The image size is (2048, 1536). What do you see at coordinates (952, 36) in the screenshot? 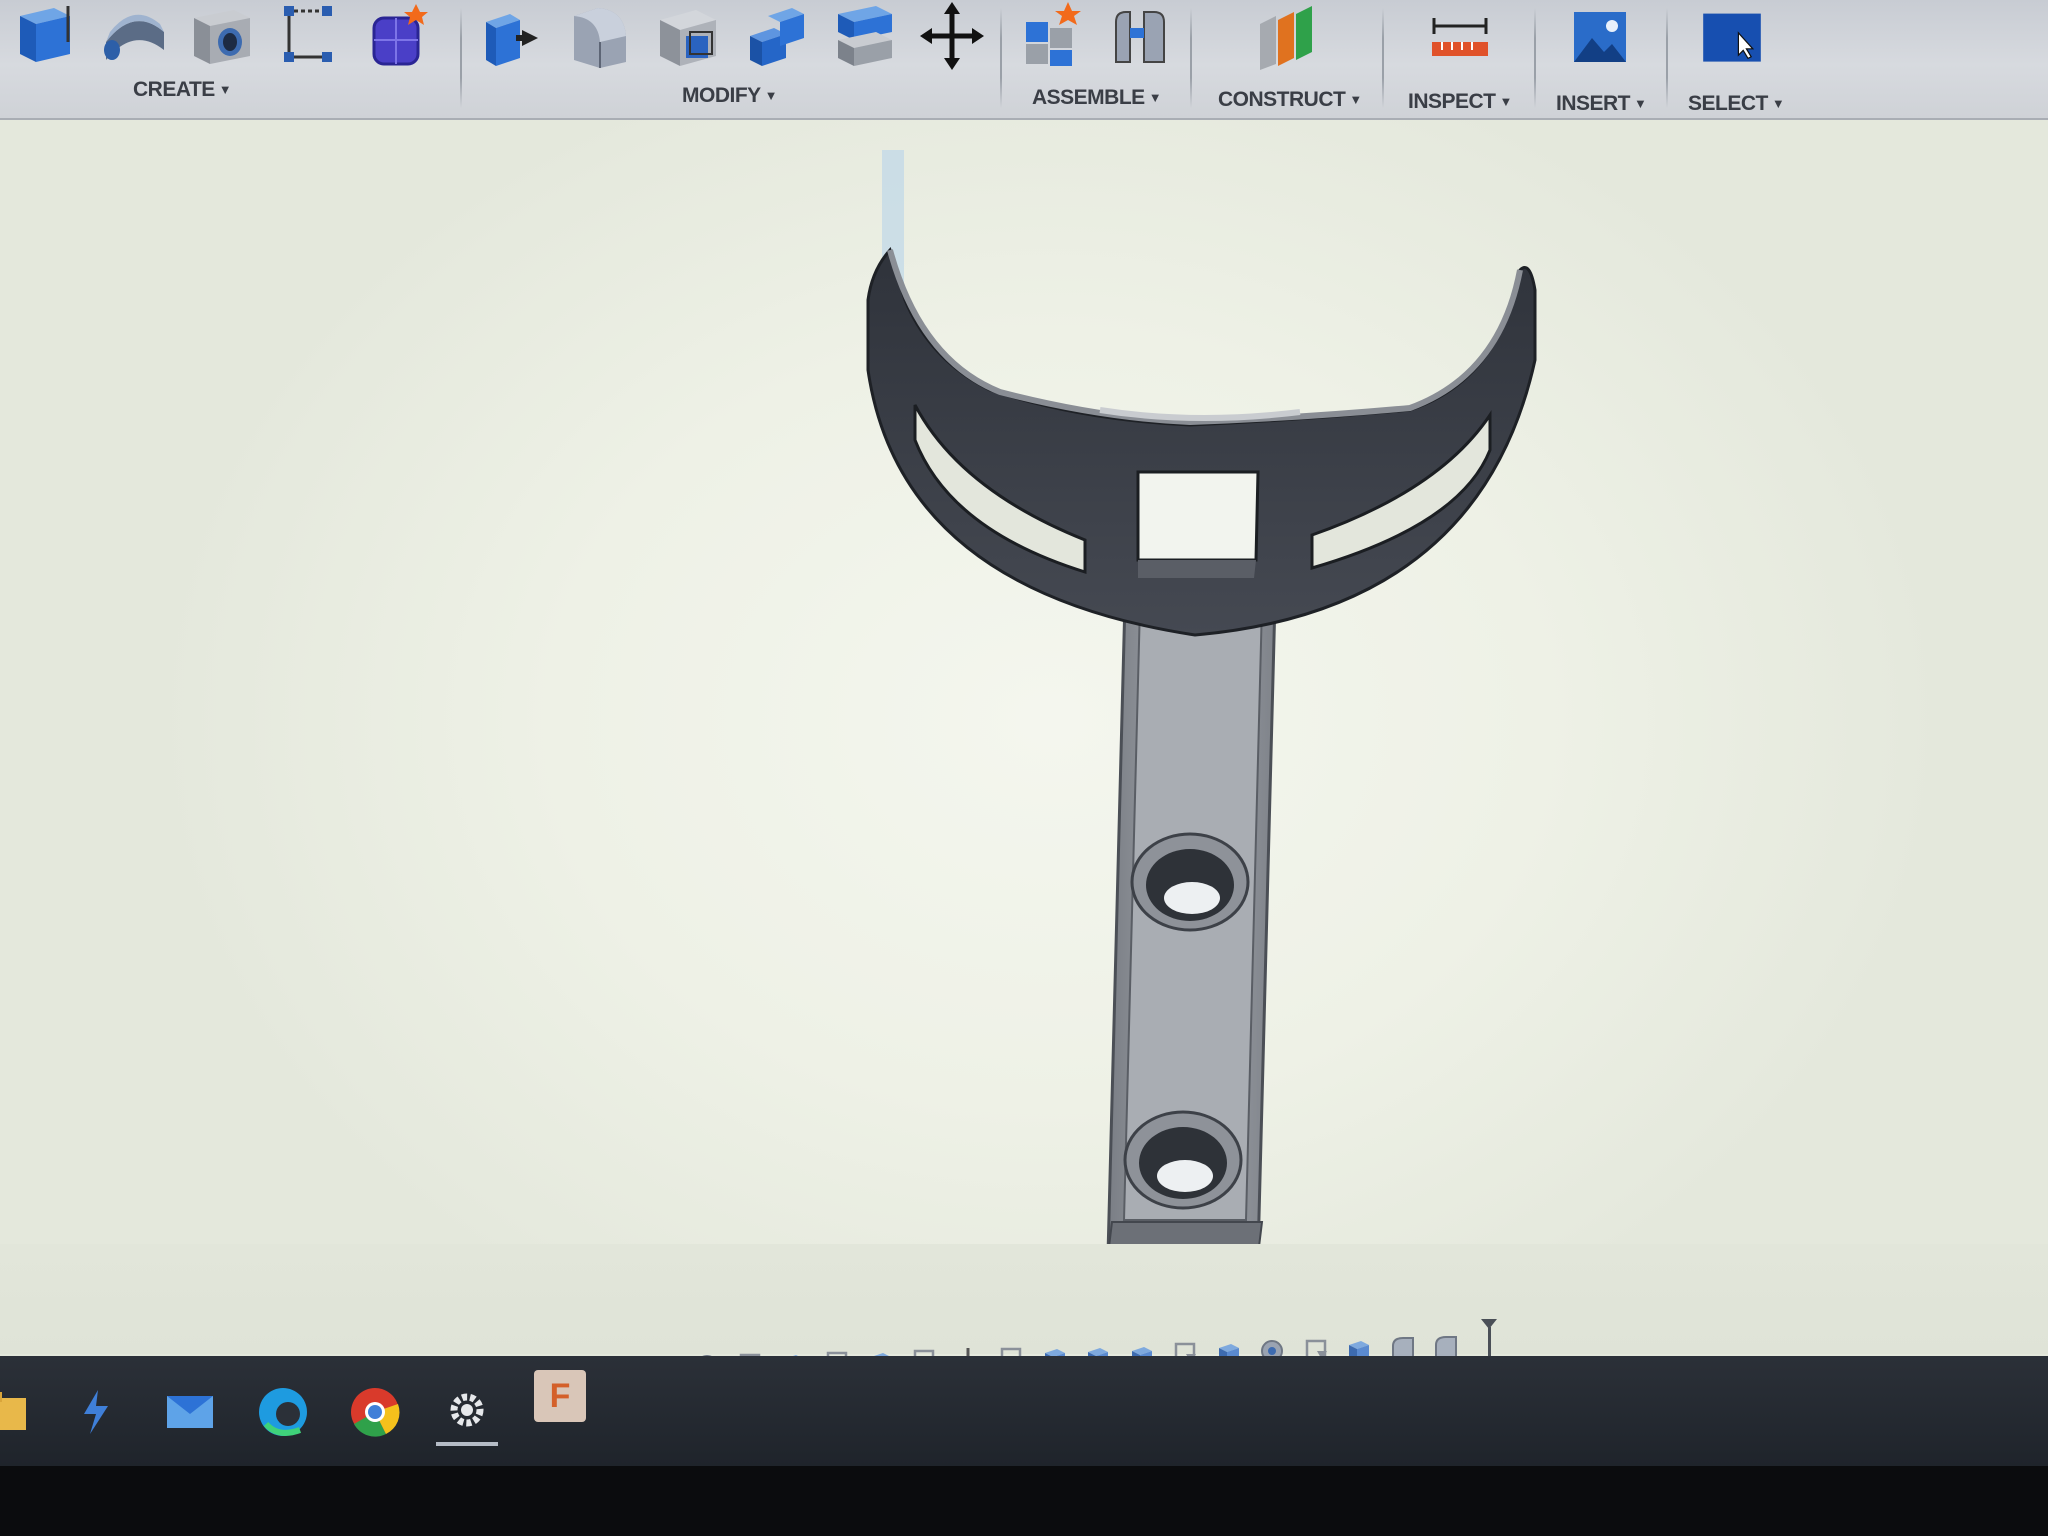
I see `move-icon` at bounding box center [952, 36].